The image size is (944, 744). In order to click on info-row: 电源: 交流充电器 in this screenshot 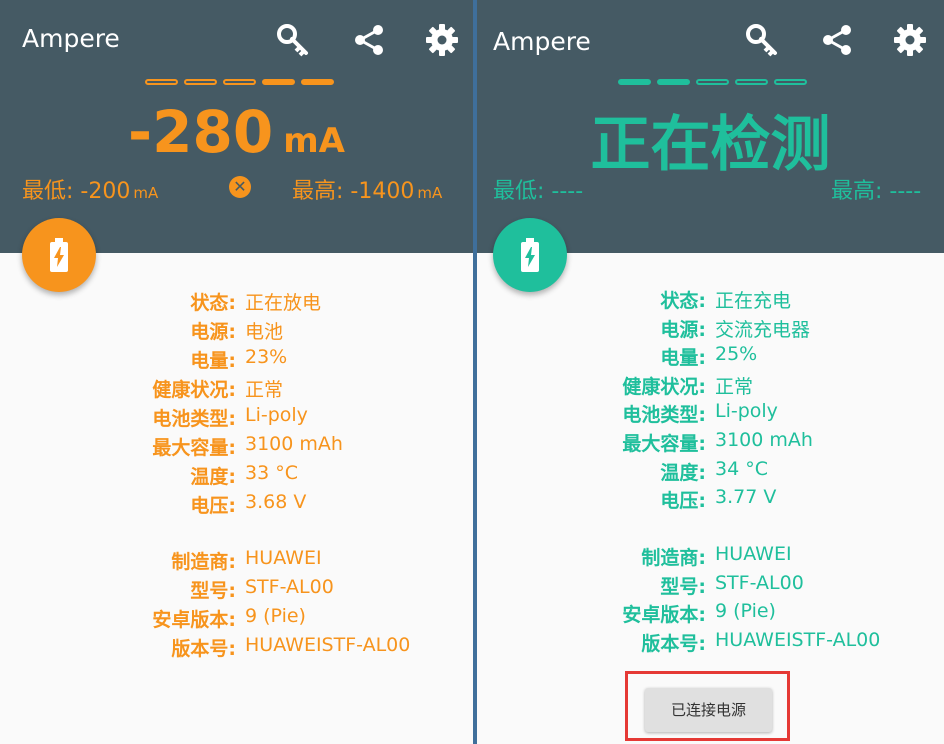, I will do `click(710, 329)`.